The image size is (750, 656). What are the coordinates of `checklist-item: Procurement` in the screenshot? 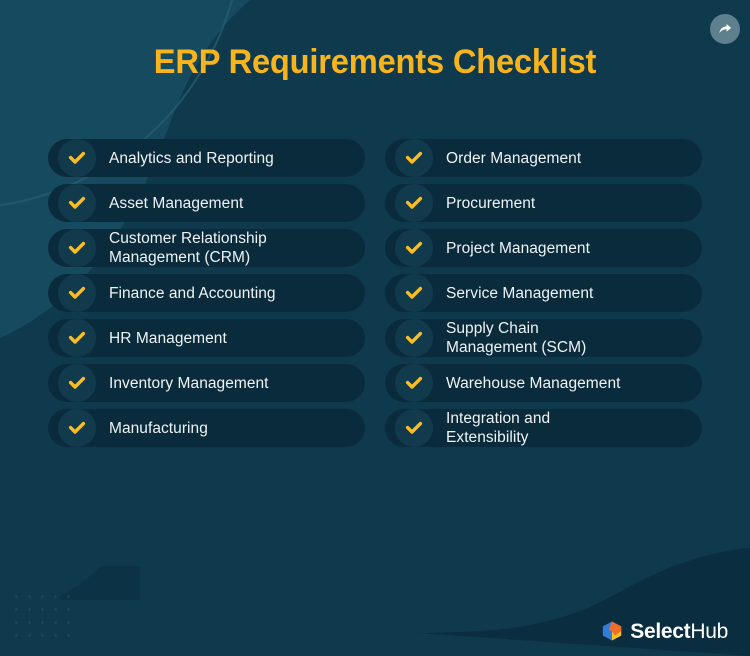 It's located at (543, 203).